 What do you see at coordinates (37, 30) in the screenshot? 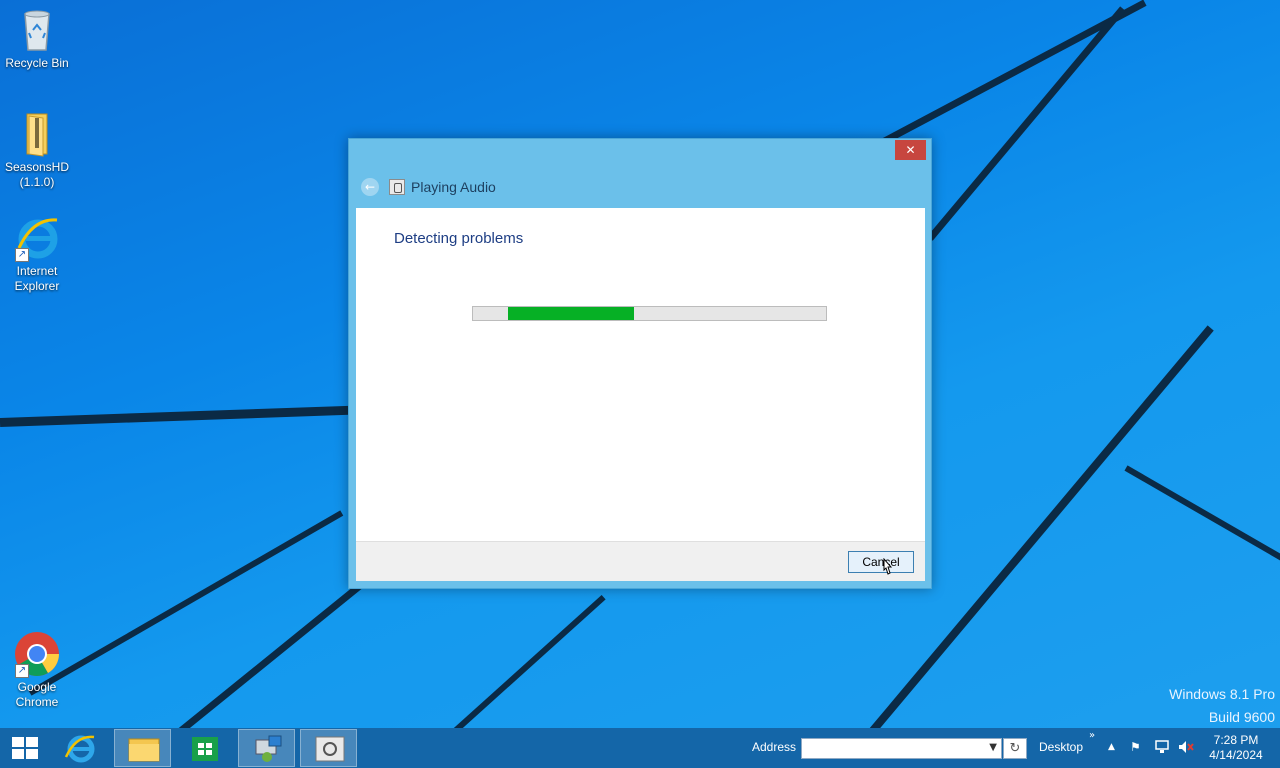
I see `recycle-bin-icon` at bounding box center [37, 30].